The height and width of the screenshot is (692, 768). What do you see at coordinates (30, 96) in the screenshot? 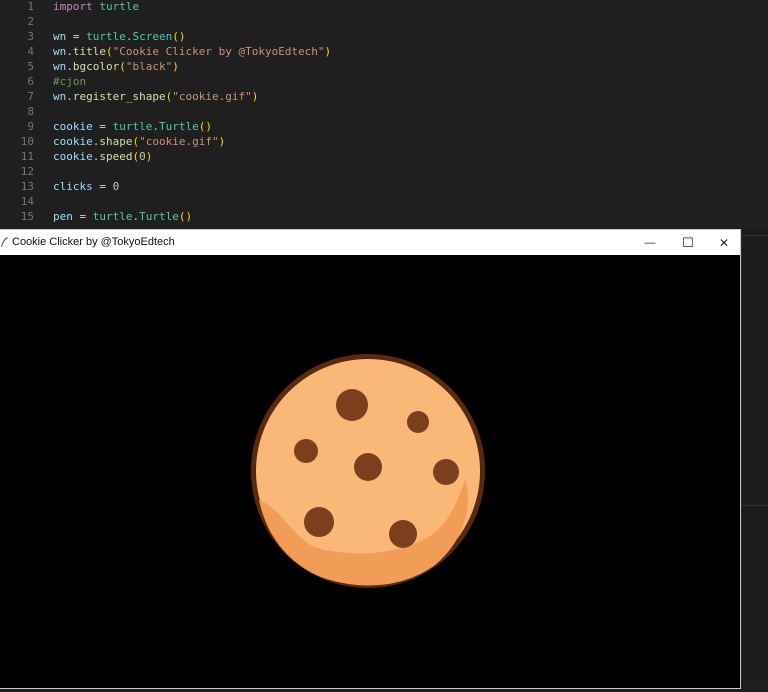
I see `line-number: 7` at bounding box center [30, 96].